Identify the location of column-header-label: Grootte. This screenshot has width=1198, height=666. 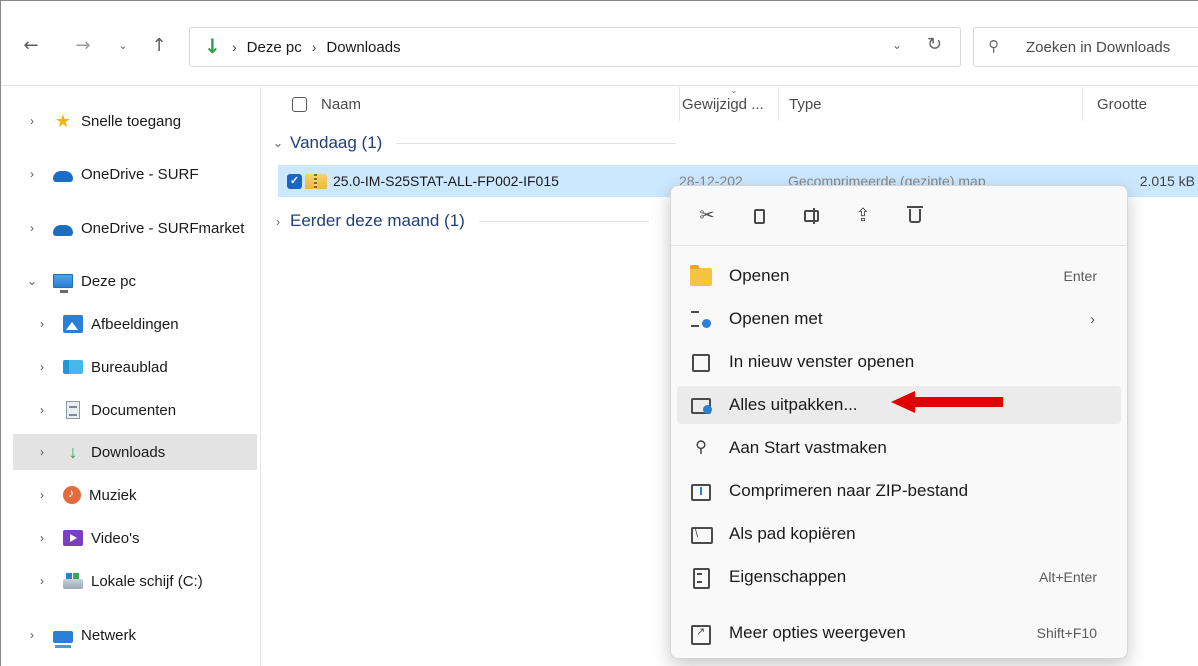
(1121, 104).